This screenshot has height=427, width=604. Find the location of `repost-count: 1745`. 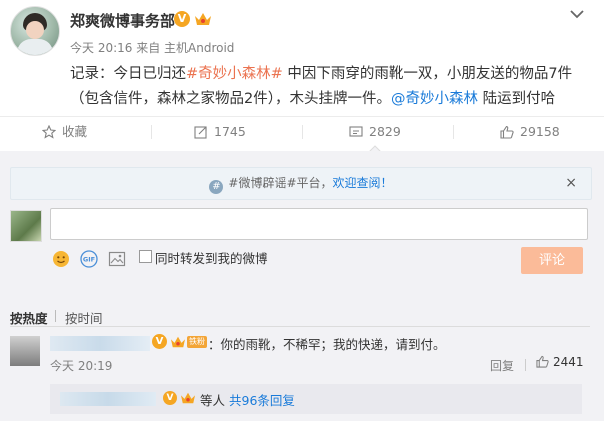

repost-count: 1745 is located at coordinates (230, 131).